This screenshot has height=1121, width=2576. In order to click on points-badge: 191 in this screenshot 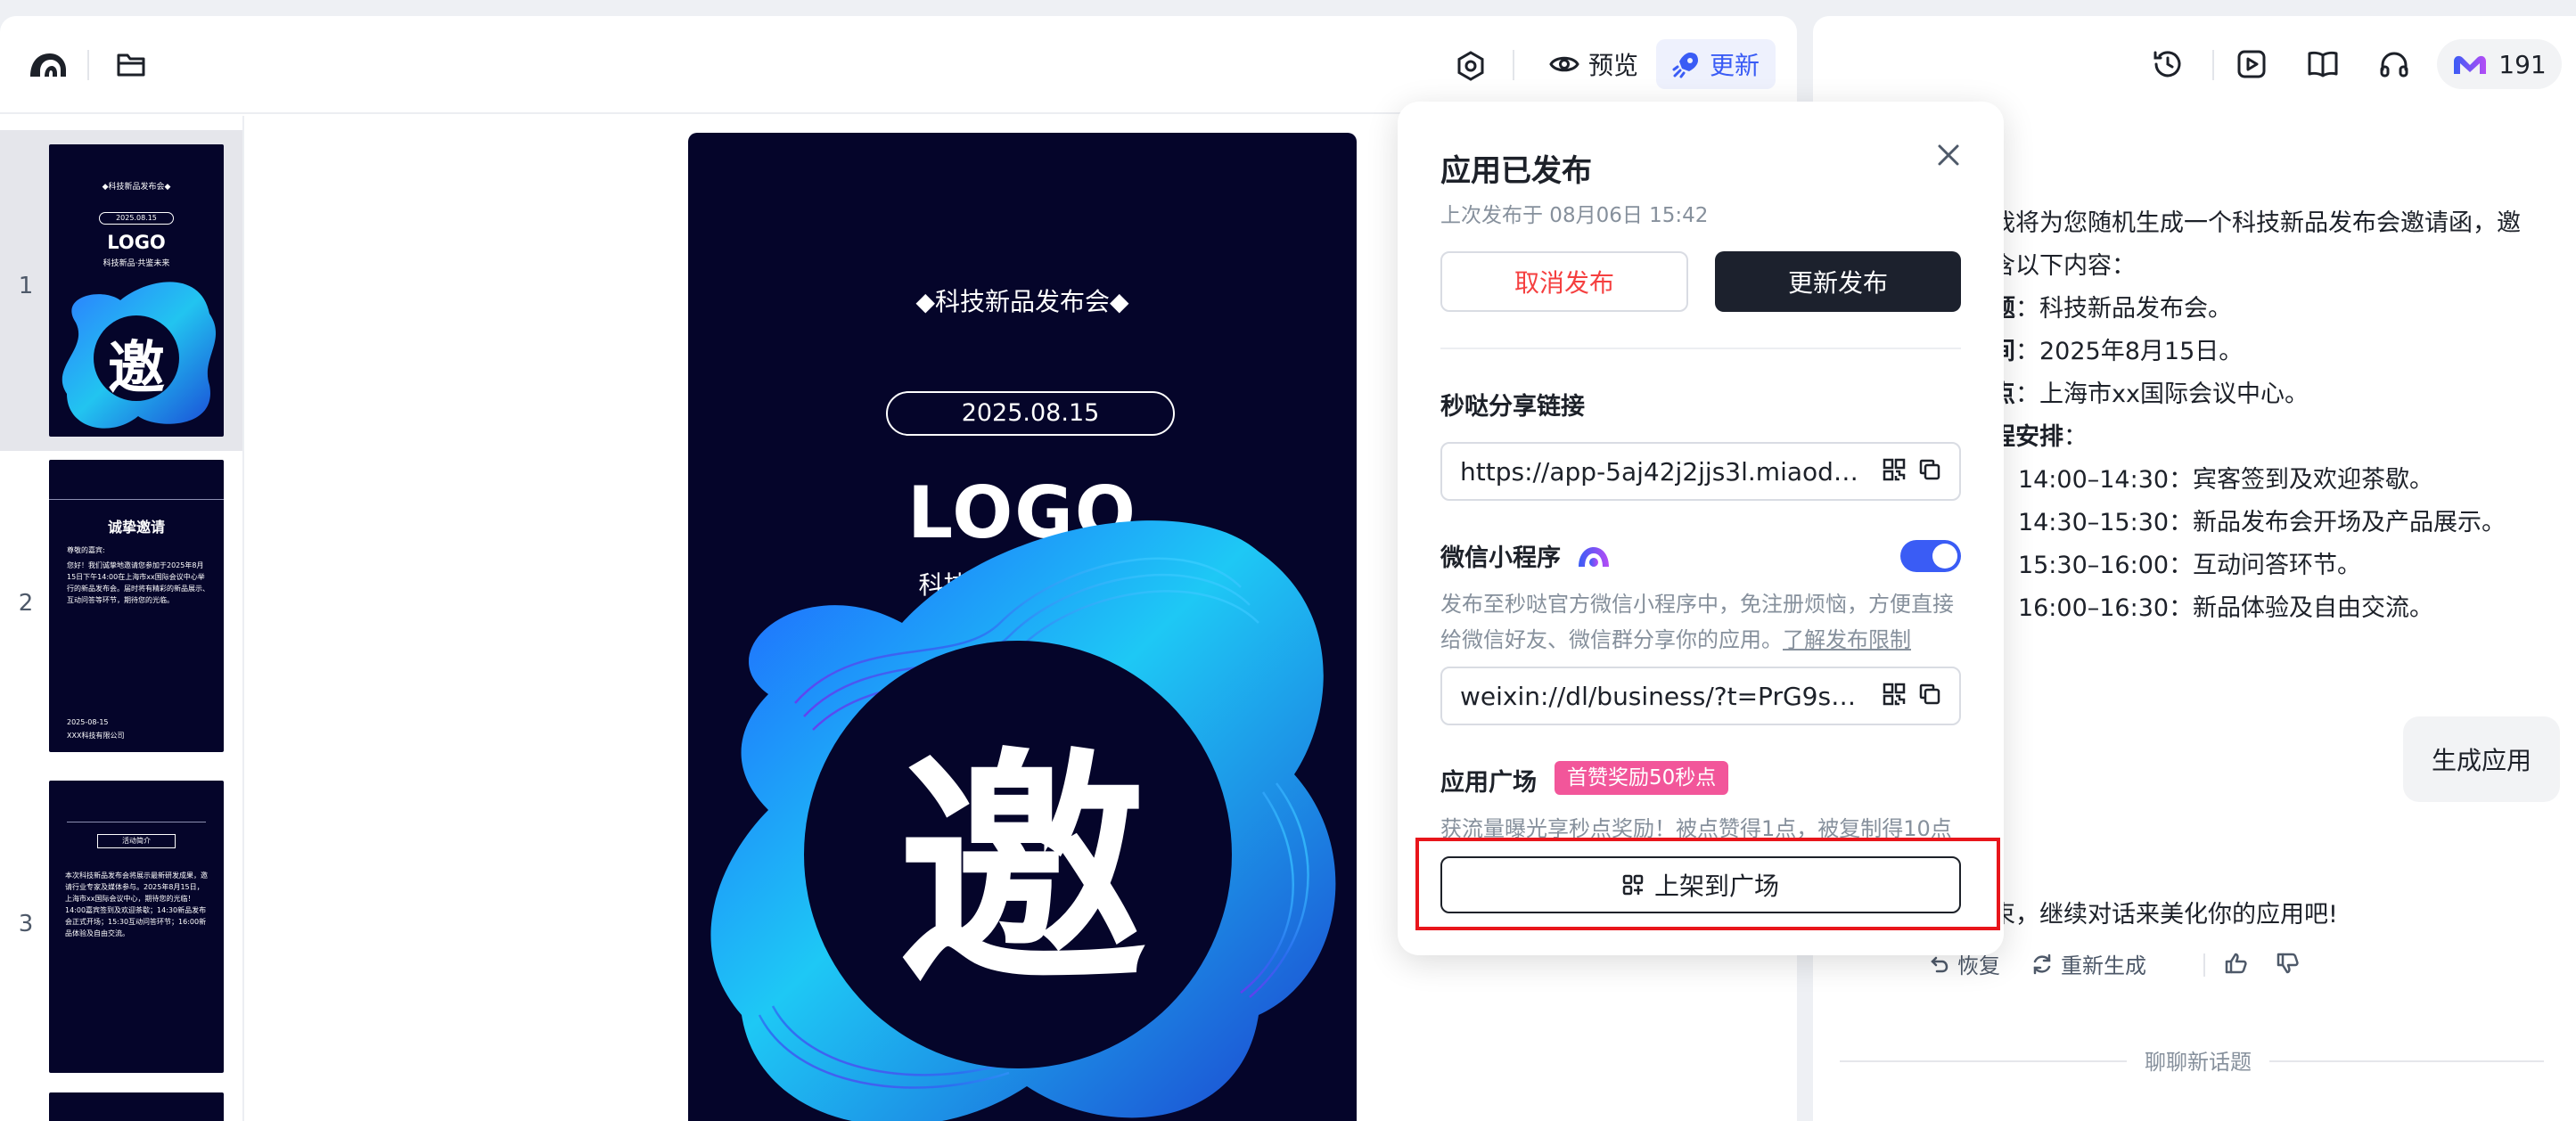, I will do `click(2499, 64)`.